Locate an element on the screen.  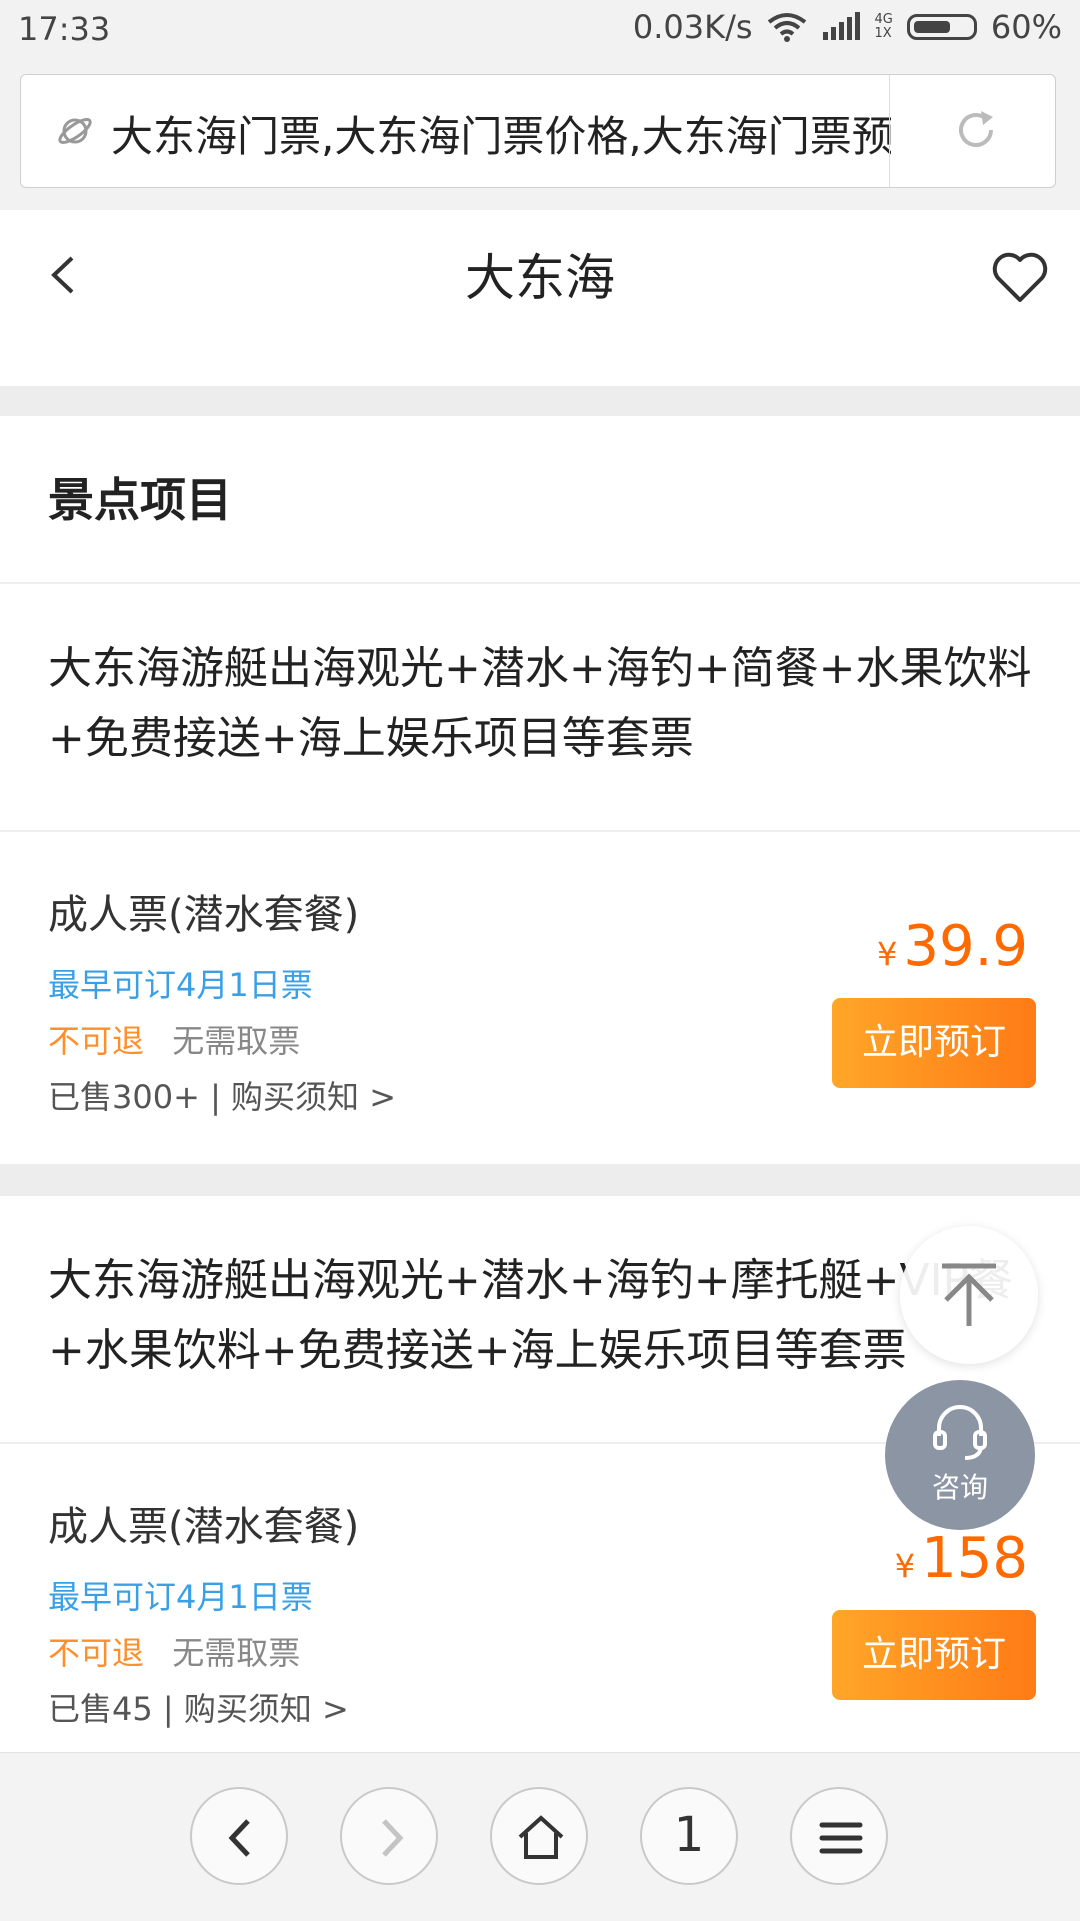
url-text: 大东海门票,大东海门票价格,大东海门票预订 is located at coordinates (501, 133).